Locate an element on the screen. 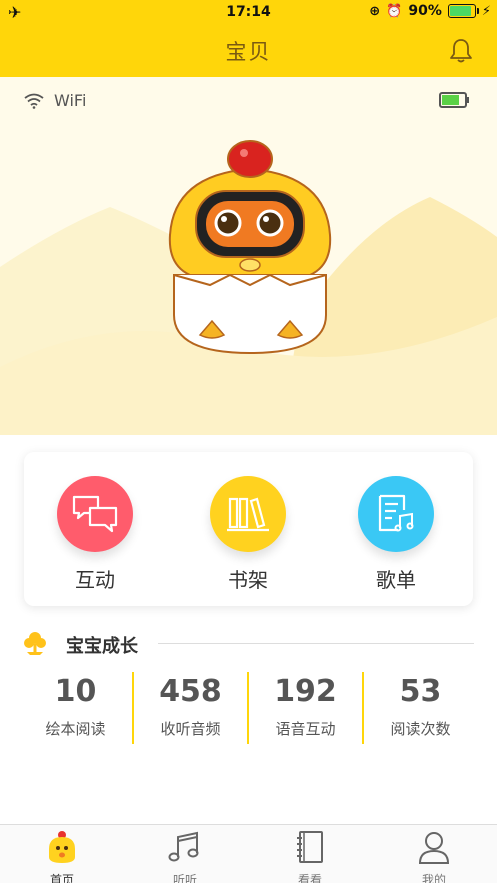 Image resolution: width=497 pixels, height=883 pixels. section-divider is located at coordinates (316, 643).